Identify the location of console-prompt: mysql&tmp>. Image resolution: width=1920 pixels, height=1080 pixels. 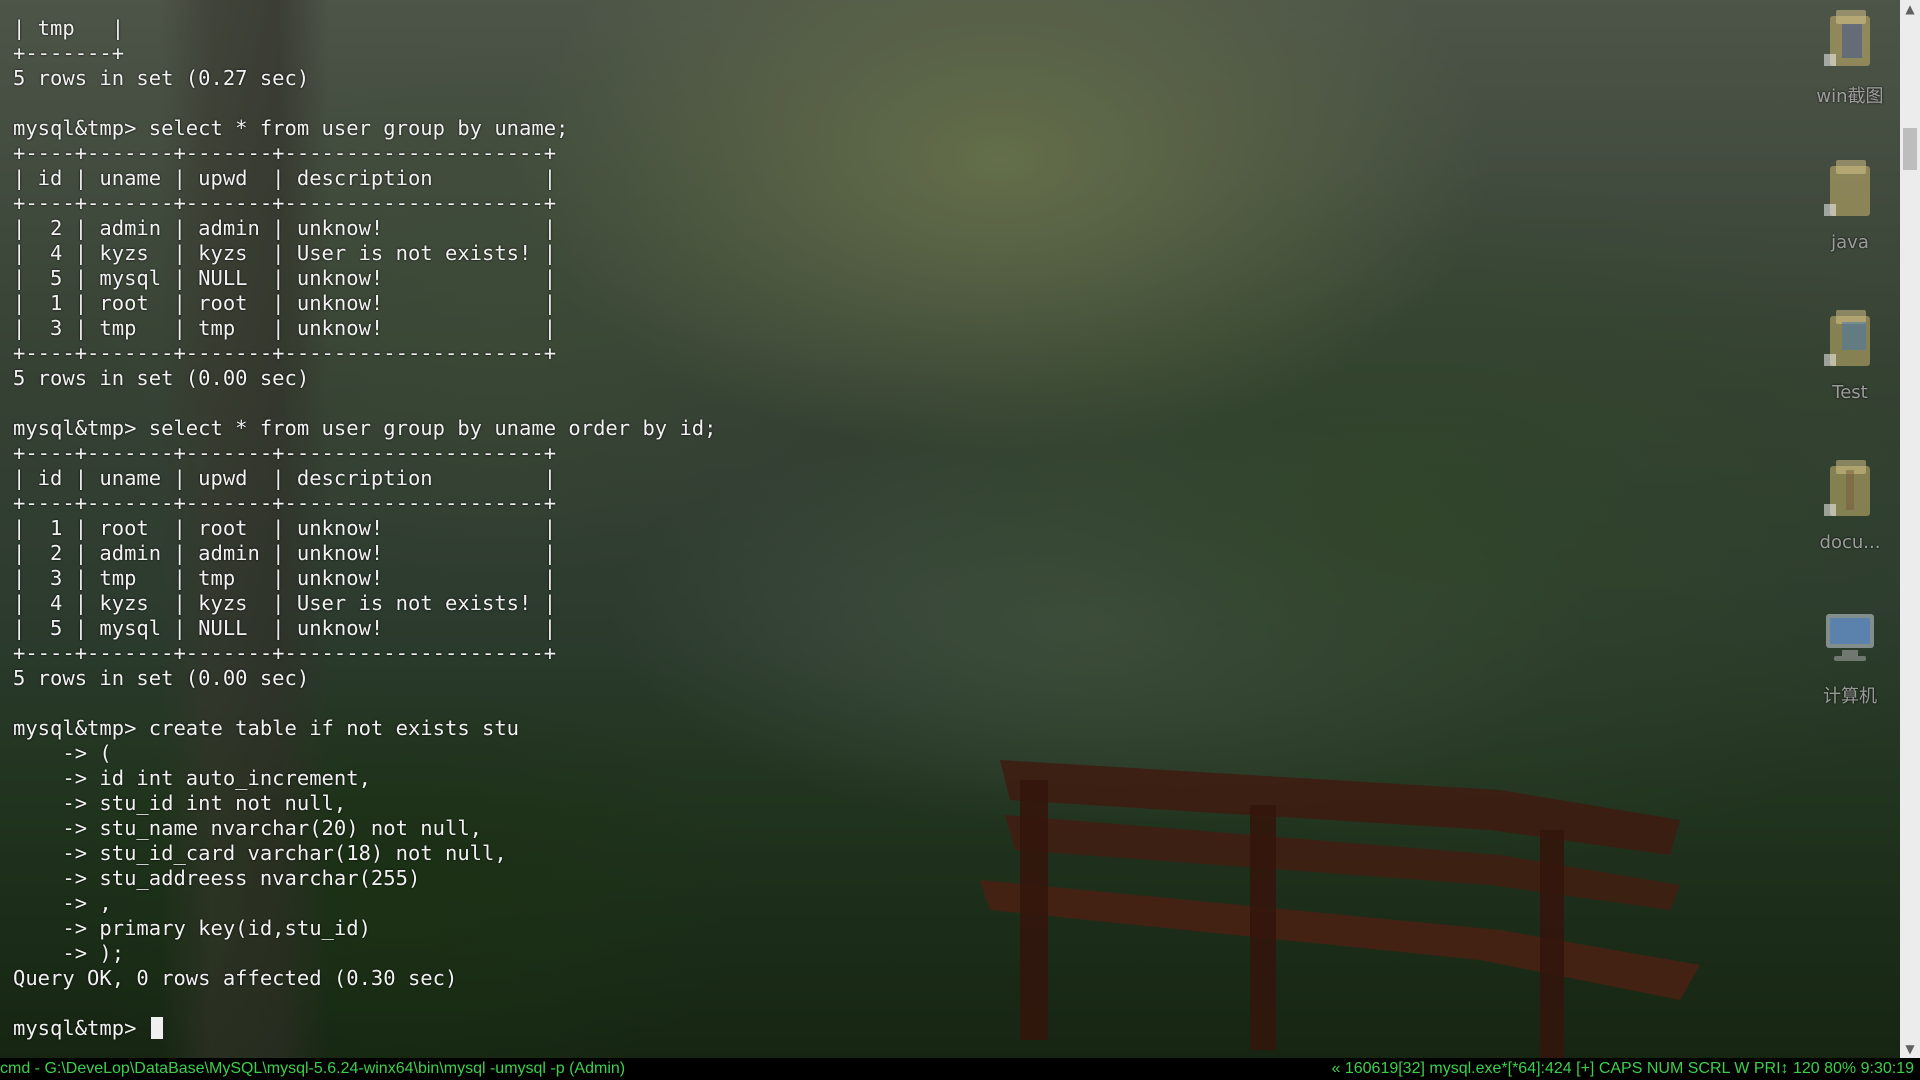
(81, 1028).